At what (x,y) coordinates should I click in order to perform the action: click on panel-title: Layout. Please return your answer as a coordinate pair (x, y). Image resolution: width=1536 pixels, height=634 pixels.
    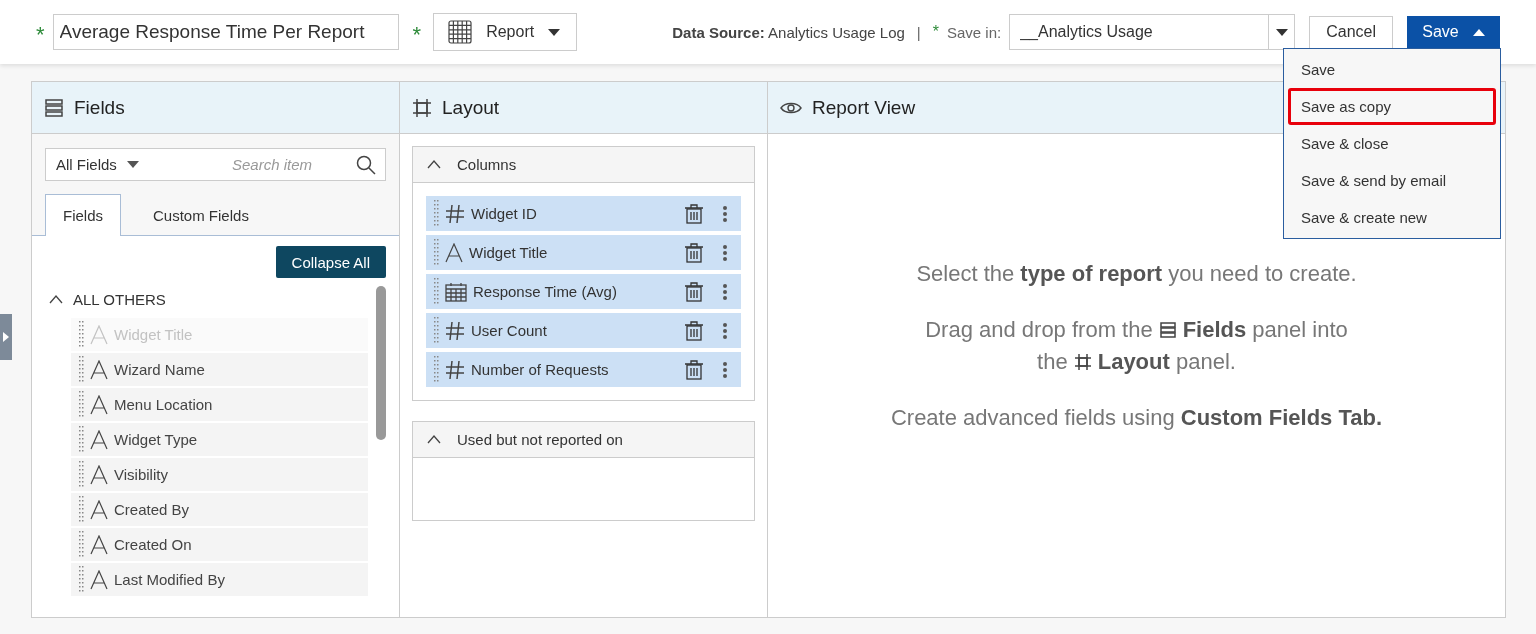
    Looking at the image, I should click on (471, 107).